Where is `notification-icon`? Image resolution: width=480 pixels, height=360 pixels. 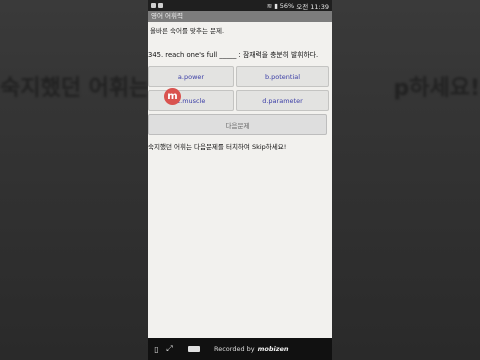
notification-icon is located at coordinates (153, 5).